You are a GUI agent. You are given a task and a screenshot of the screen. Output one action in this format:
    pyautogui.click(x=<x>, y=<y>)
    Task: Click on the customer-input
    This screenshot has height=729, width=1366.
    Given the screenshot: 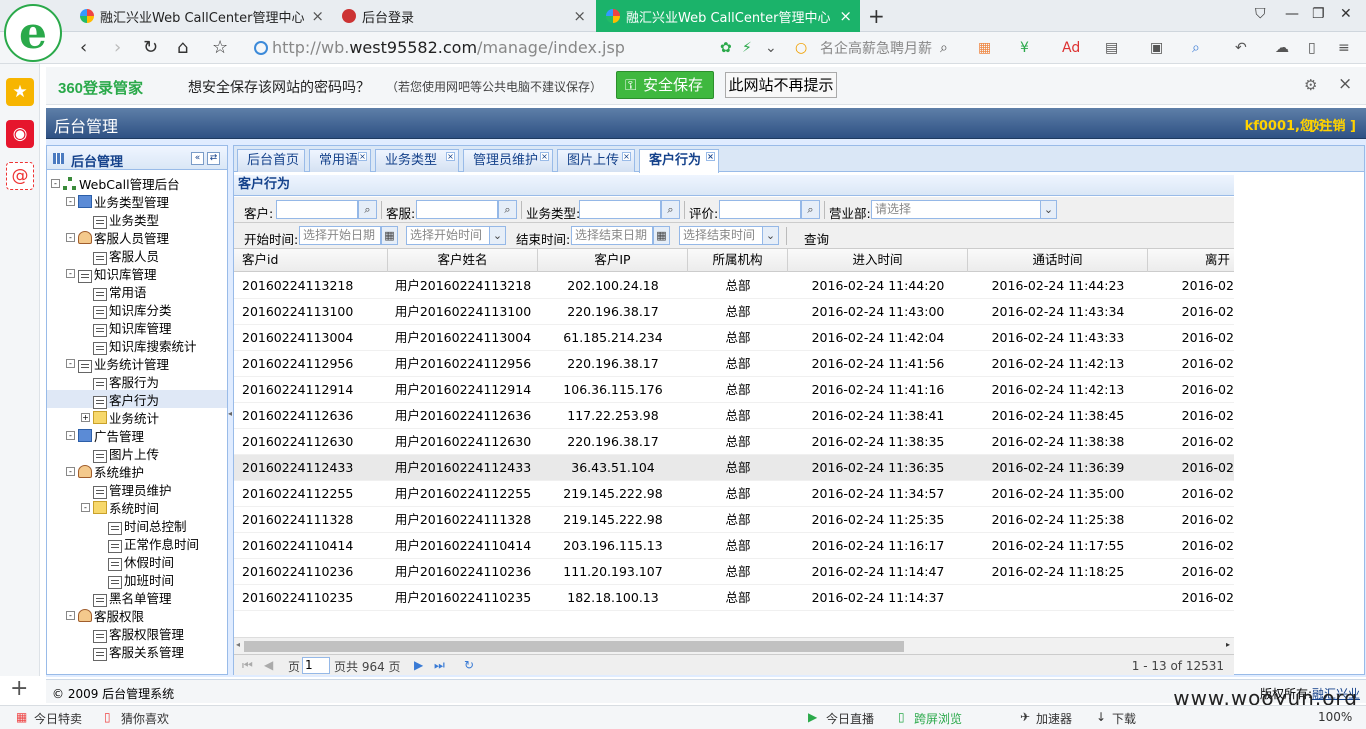 What is the action you would take?
    pyautogui.click(x=317, y=209)
    